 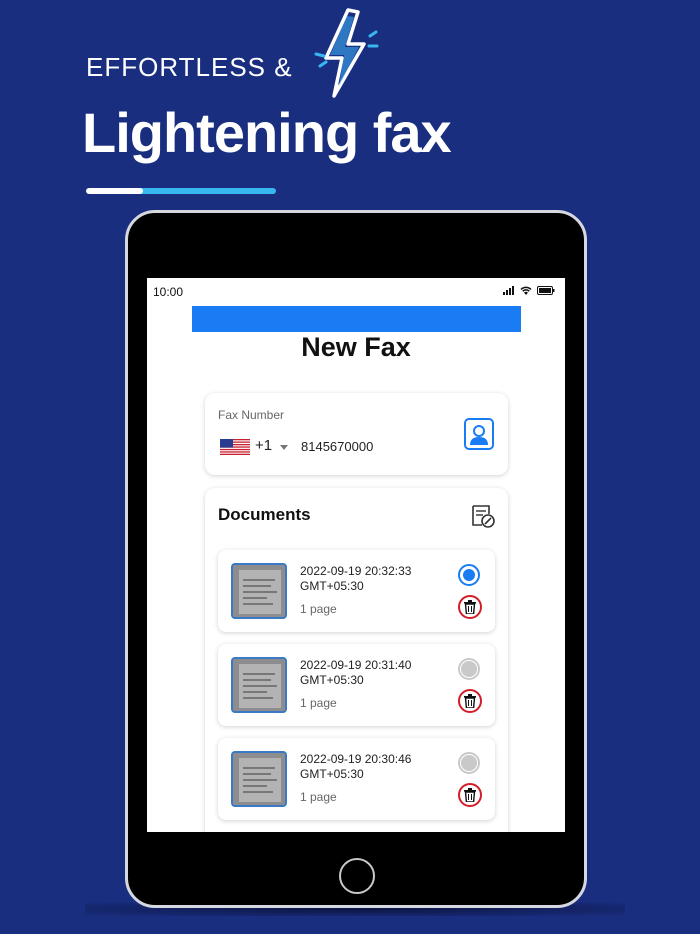 I want to click on document-item: 2022-09-19 20:32:33 GMT+05:30 1 page, so click(x=356, y=591).